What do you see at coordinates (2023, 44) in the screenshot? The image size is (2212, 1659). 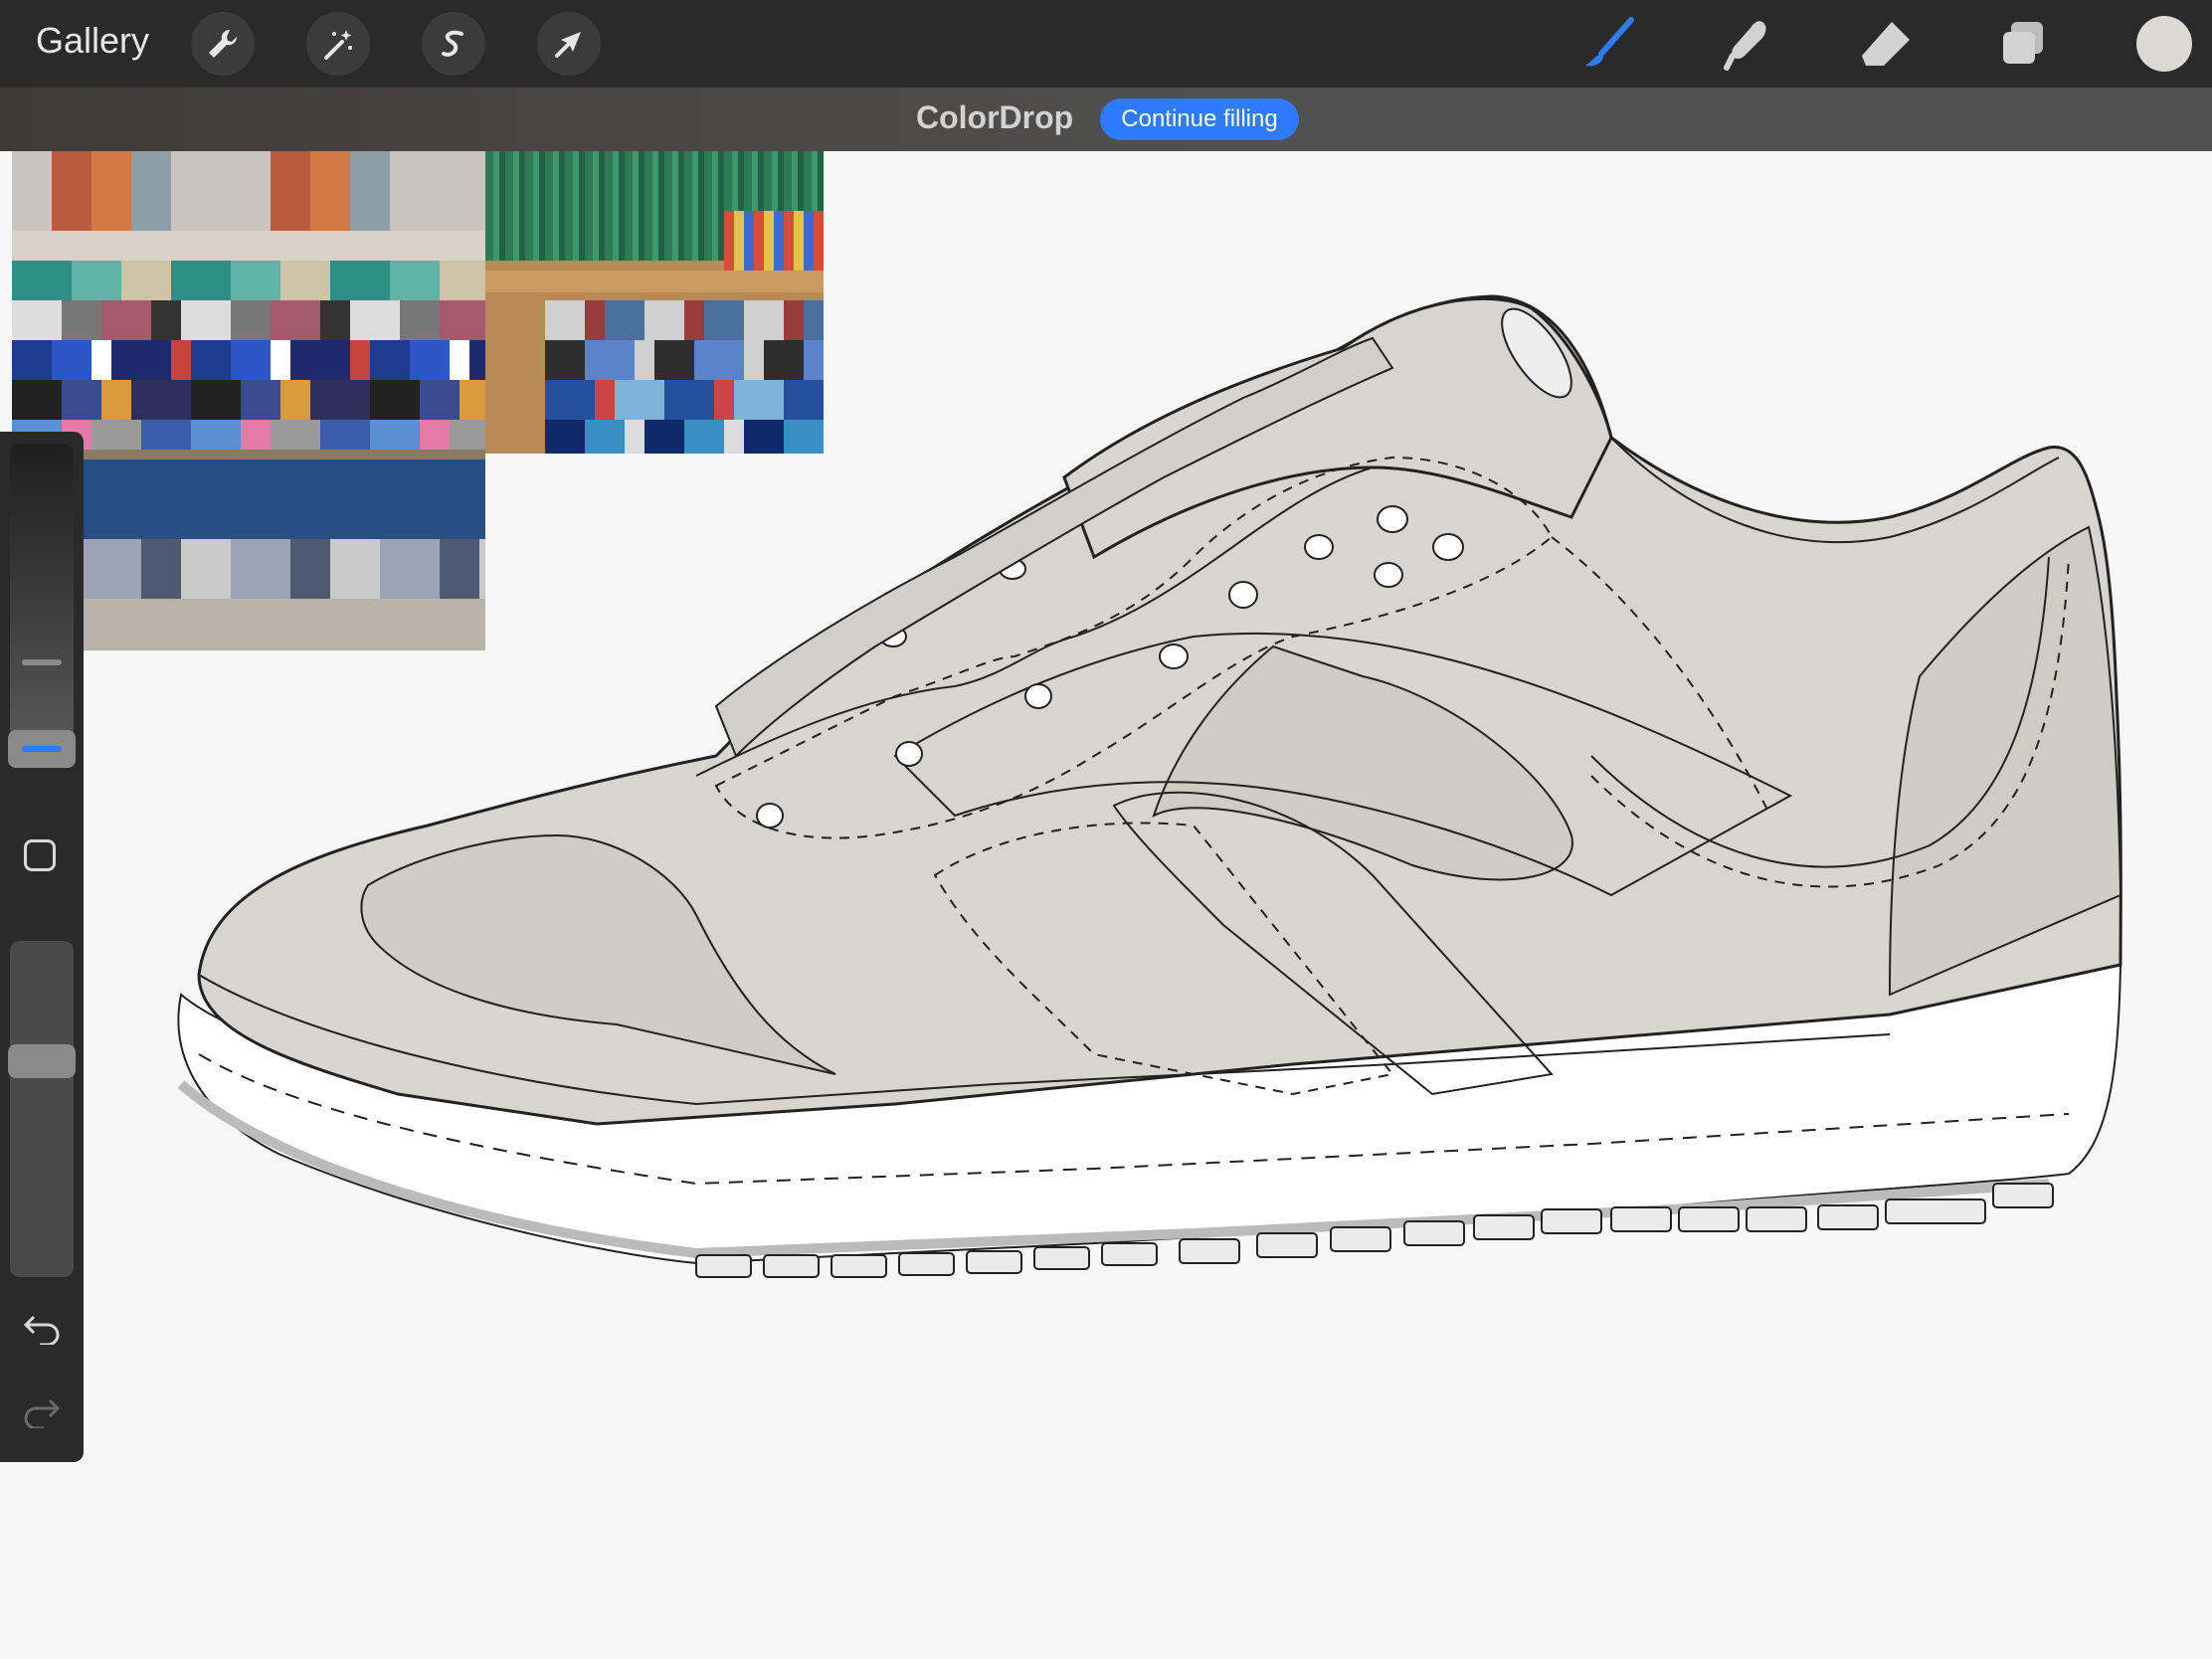 I see `layers-icon` at bounding box center [2023, 44].